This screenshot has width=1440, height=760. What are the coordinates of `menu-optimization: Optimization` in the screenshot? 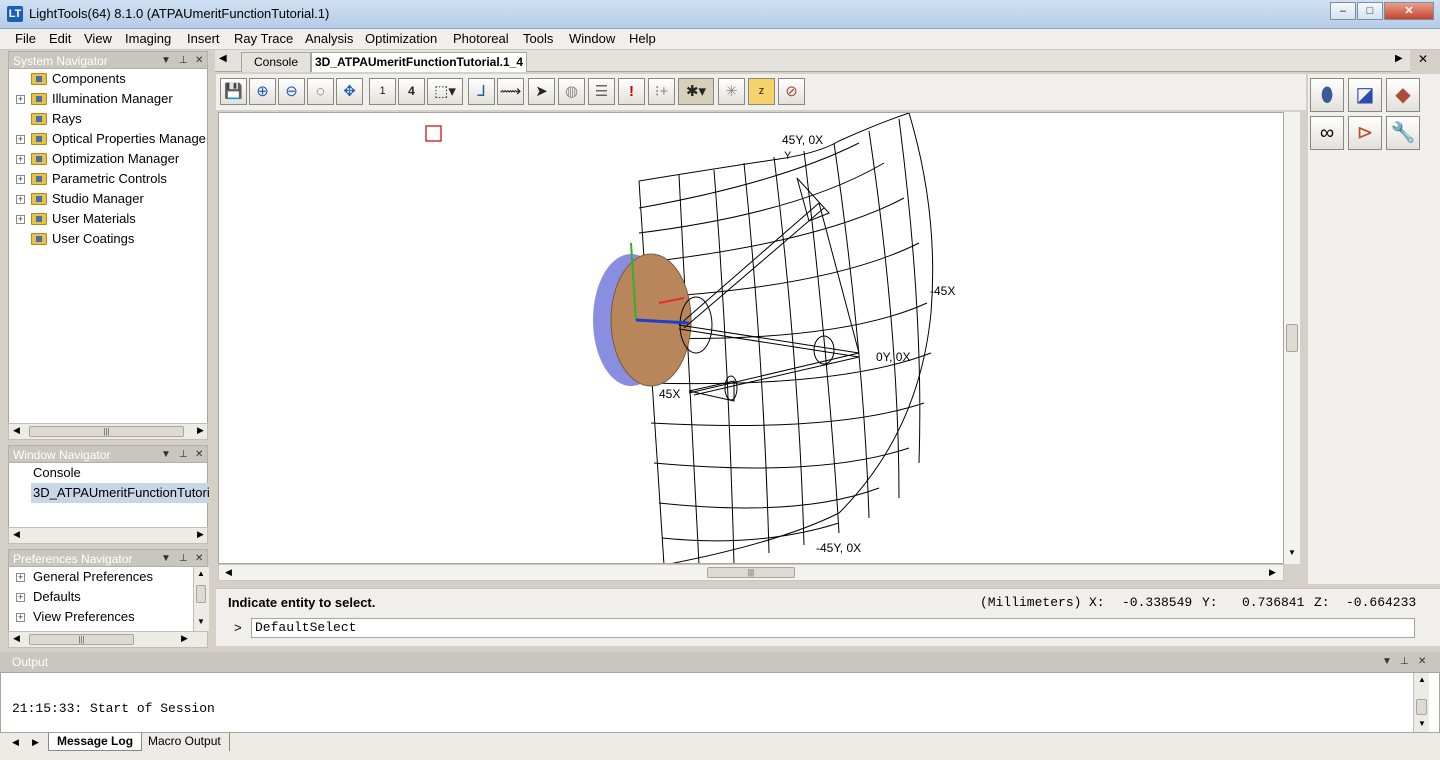 It's located at (401, 38).